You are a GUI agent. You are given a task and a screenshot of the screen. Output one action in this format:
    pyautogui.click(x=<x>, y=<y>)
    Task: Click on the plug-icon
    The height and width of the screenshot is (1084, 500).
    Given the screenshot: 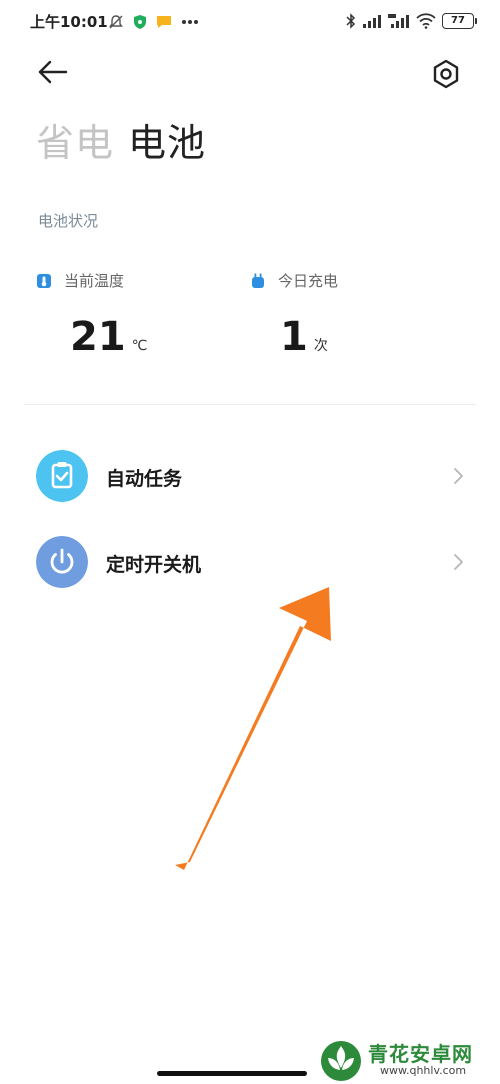 What is the action you would take?
    pyautogui.click(x=258, y=280)
    